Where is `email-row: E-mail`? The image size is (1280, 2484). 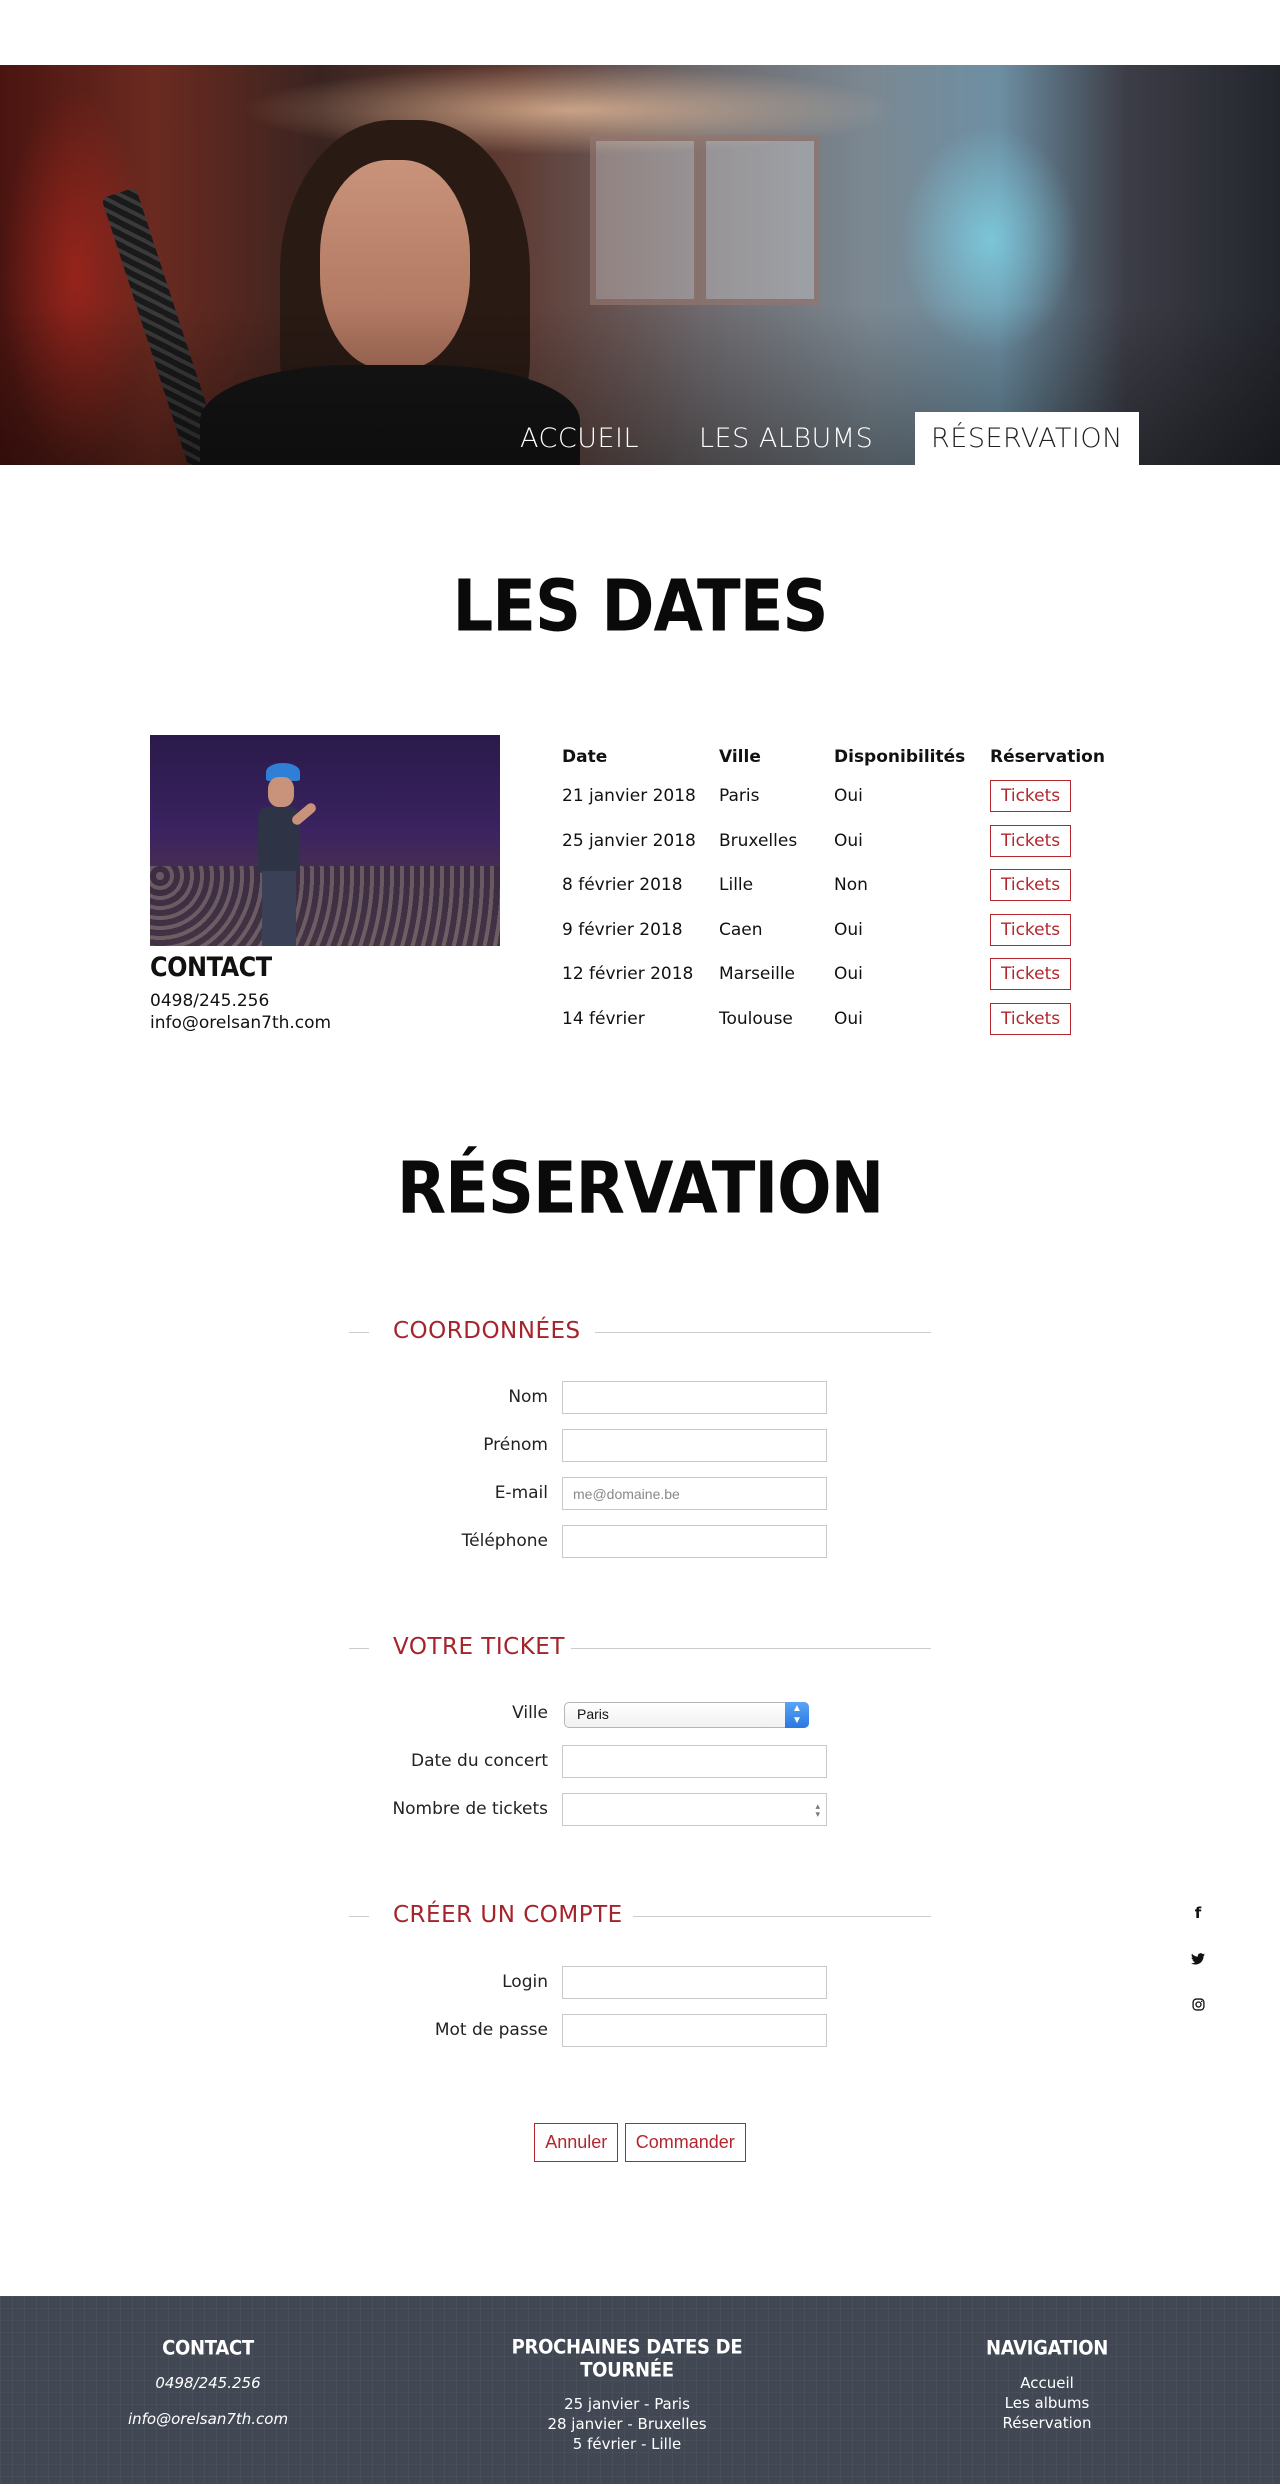
email-row: E-mail is located at coordinates (640, 1494).